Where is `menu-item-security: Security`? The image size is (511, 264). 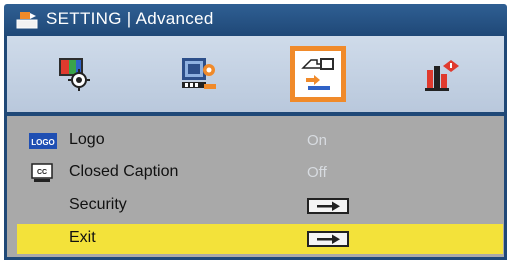
menu-item-security: Security is located at coordinates (260, 206).